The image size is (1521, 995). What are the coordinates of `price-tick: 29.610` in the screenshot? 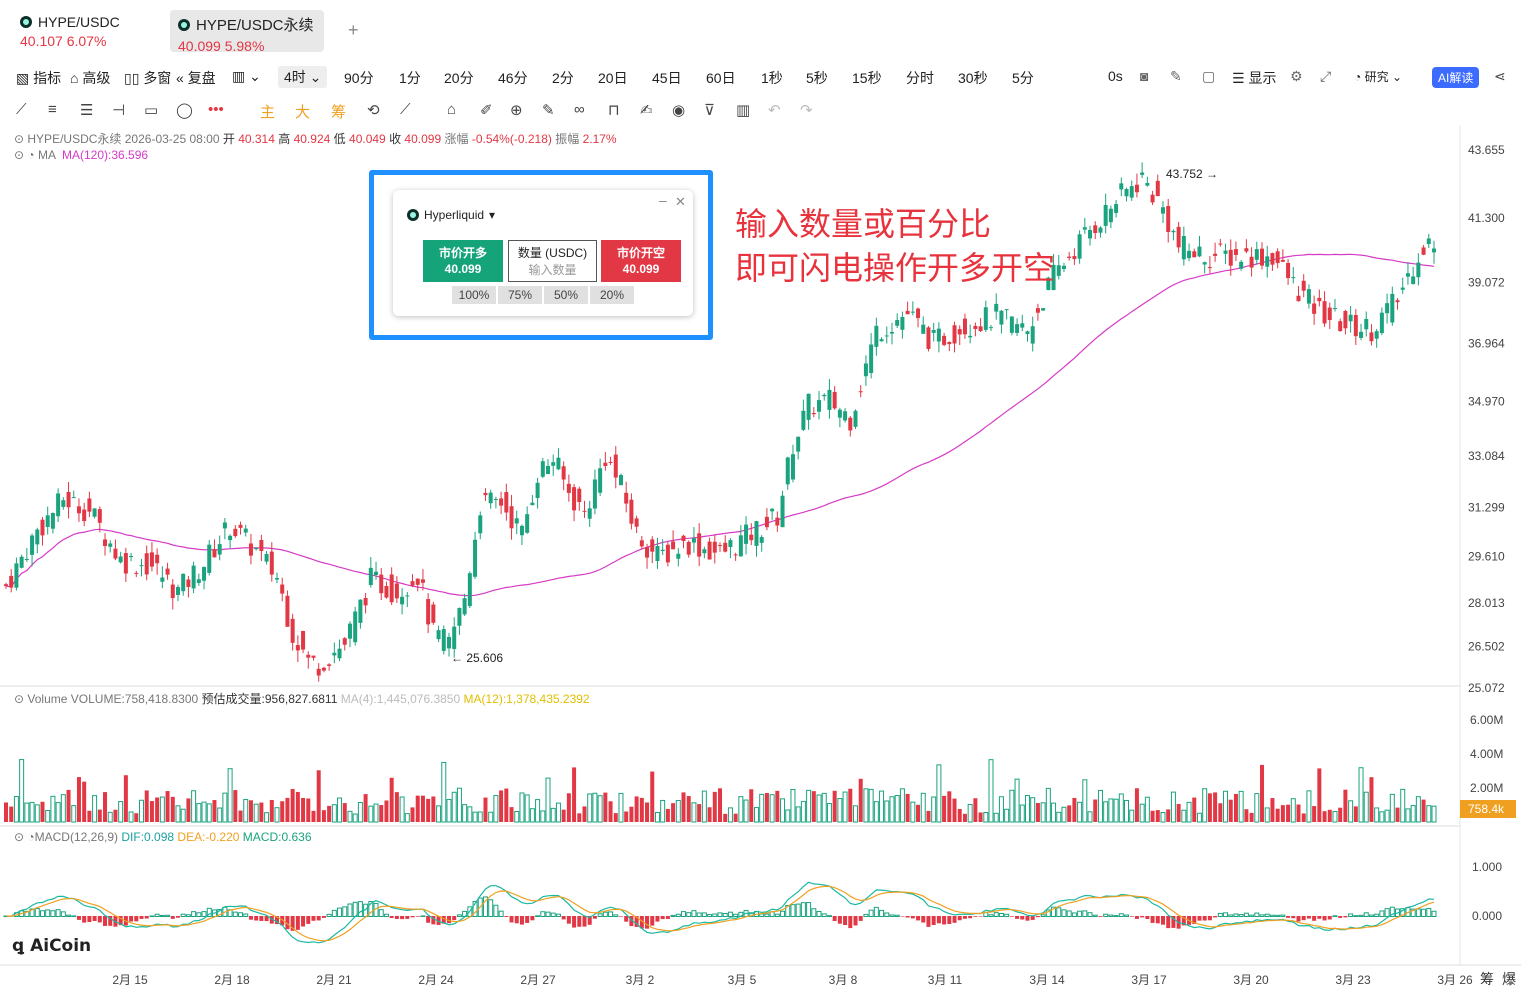 It's located at (1486, 557).